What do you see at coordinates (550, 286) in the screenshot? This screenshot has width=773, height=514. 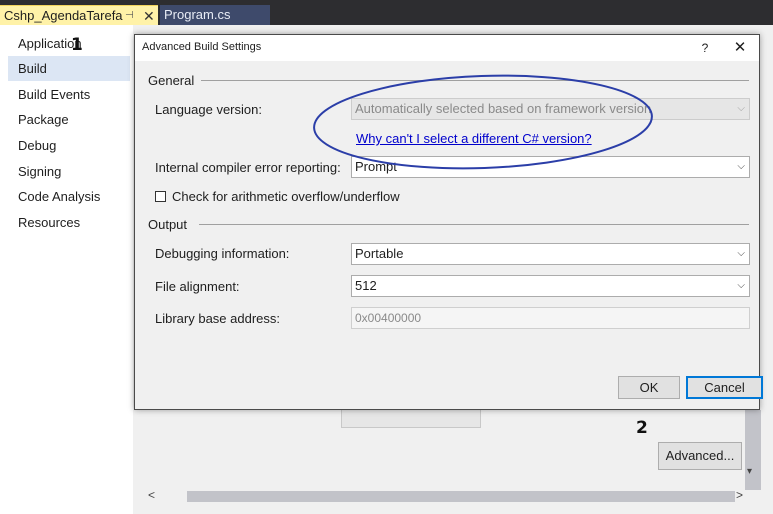 I see `file-alignment-select: 512 ⌵` at bounding box center [550, 286].